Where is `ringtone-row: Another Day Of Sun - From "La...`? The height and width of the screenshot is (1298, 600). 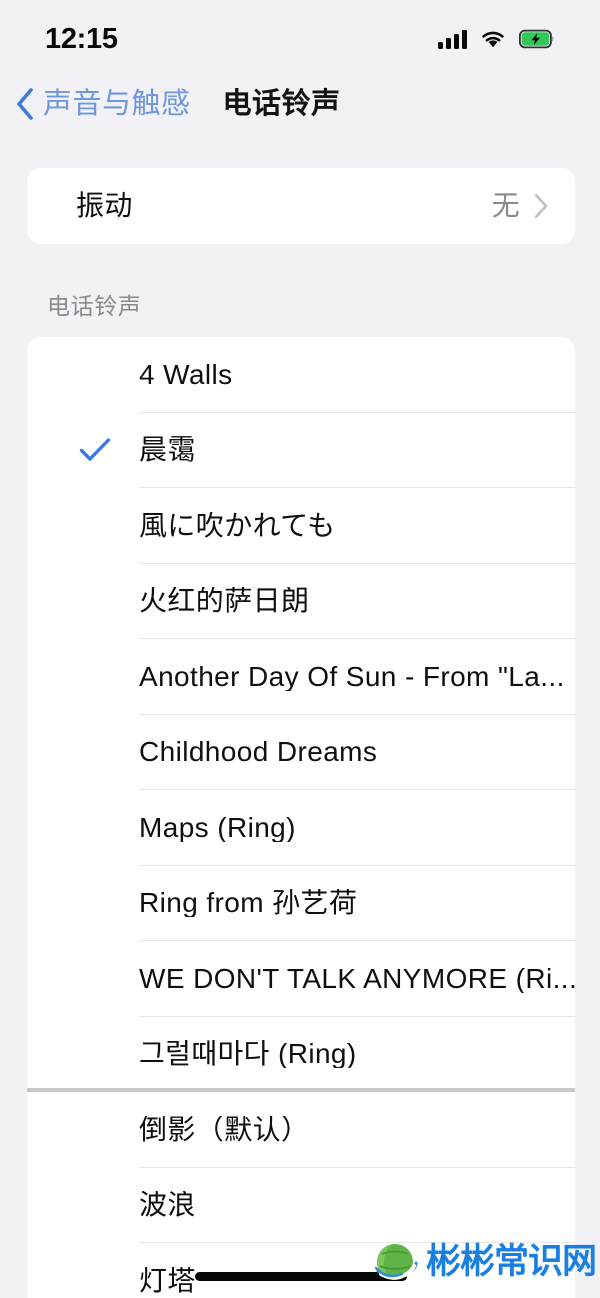 ringtone-row: Another Day Of Sun - From "La... is located at coordinates (301, 677).